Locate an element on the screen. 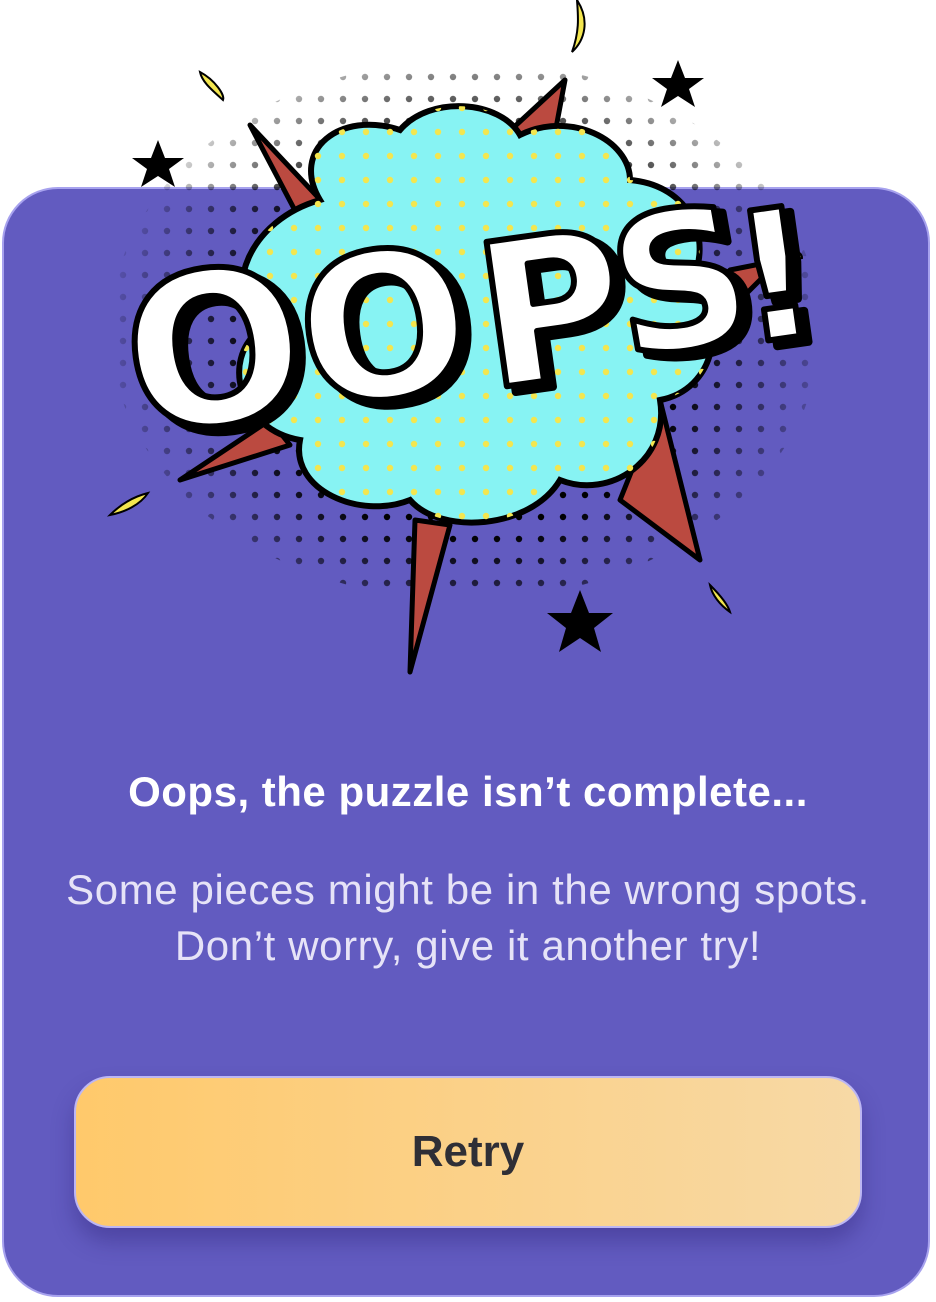 This screenshot has width=936, height=1302. retry-button: Retry is located at coordinates (468, 1152).